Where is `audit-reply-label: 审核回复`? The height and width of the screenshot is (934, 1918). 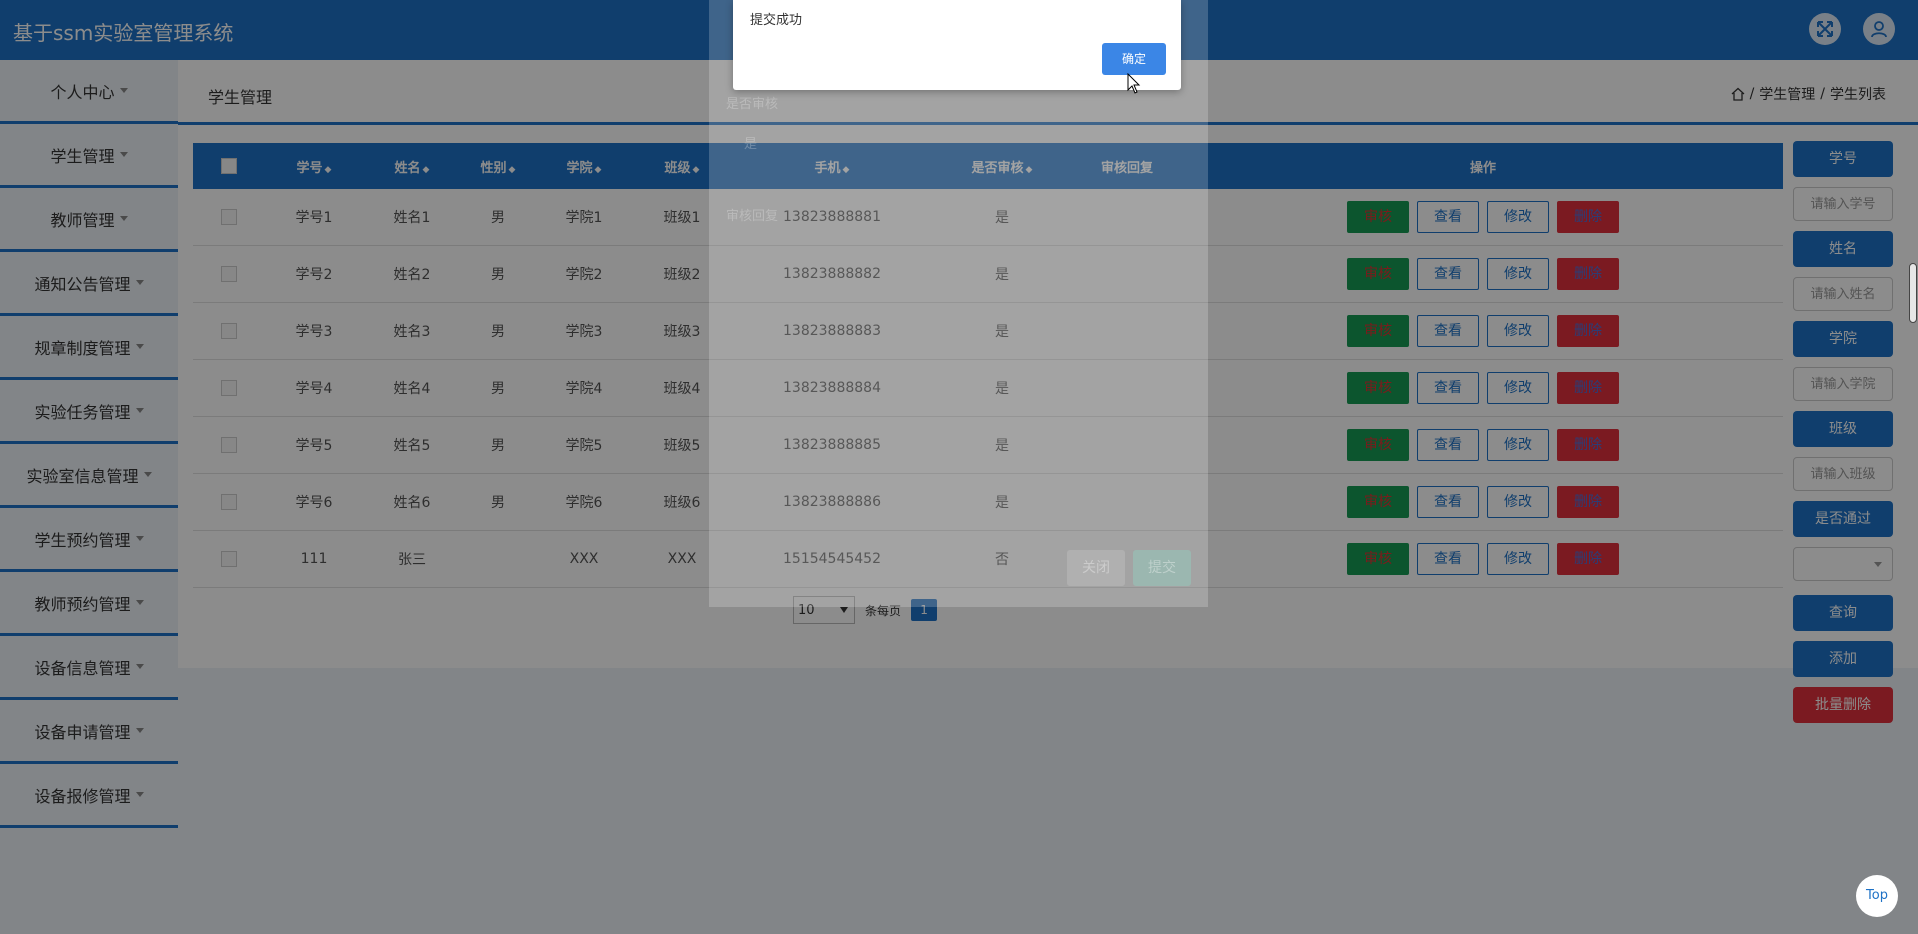 audit-reply-label: 审核回复 is located at coordinates (752, 216).